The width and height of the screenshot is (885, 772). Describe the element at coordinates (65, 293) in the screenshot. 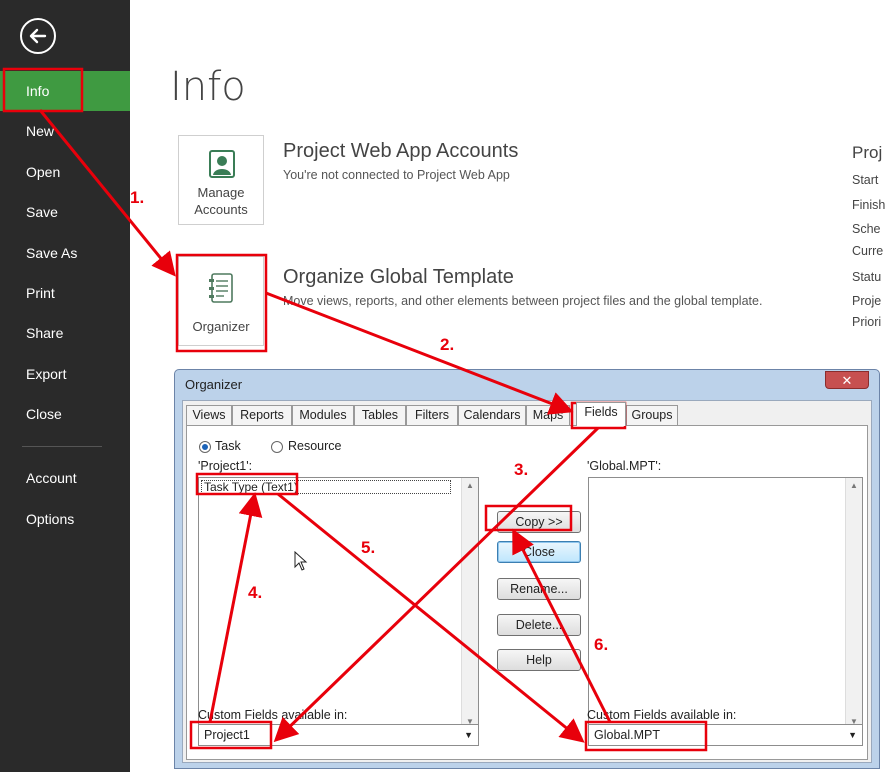

I see `nav-print: Print` at that location.